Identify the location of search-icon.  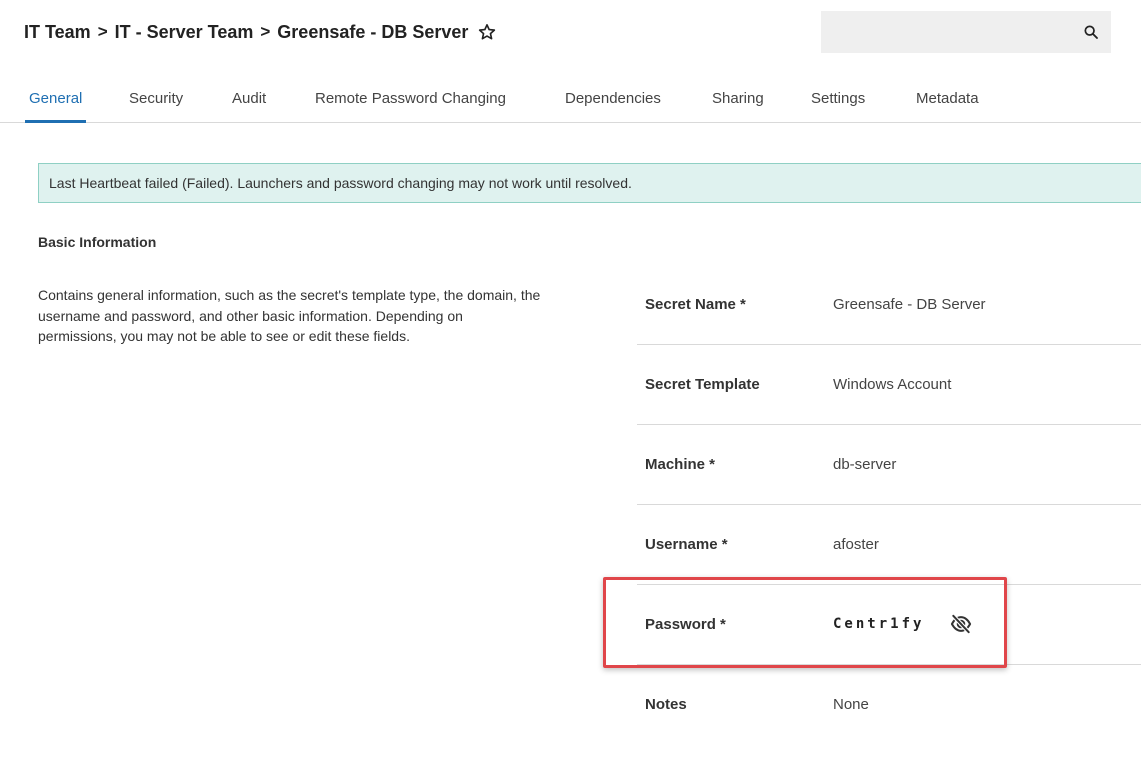
(1091, 32).